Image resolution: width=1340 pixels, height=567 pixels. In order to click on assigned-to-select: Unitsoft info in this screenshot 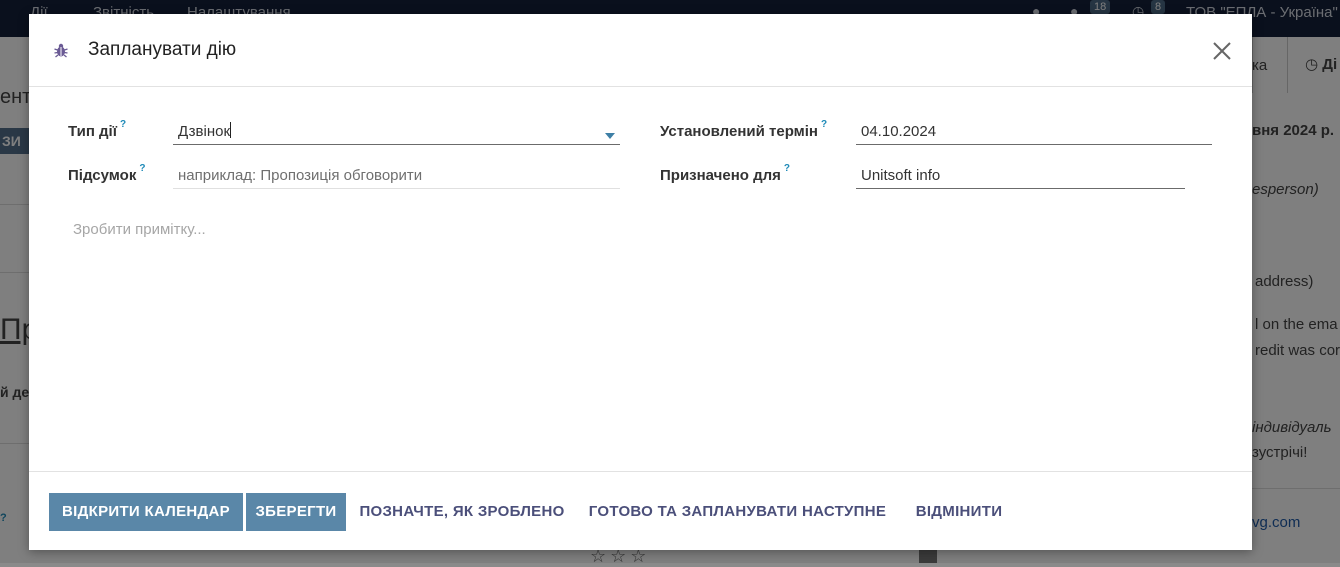, I will do `click(1020, 176)`.